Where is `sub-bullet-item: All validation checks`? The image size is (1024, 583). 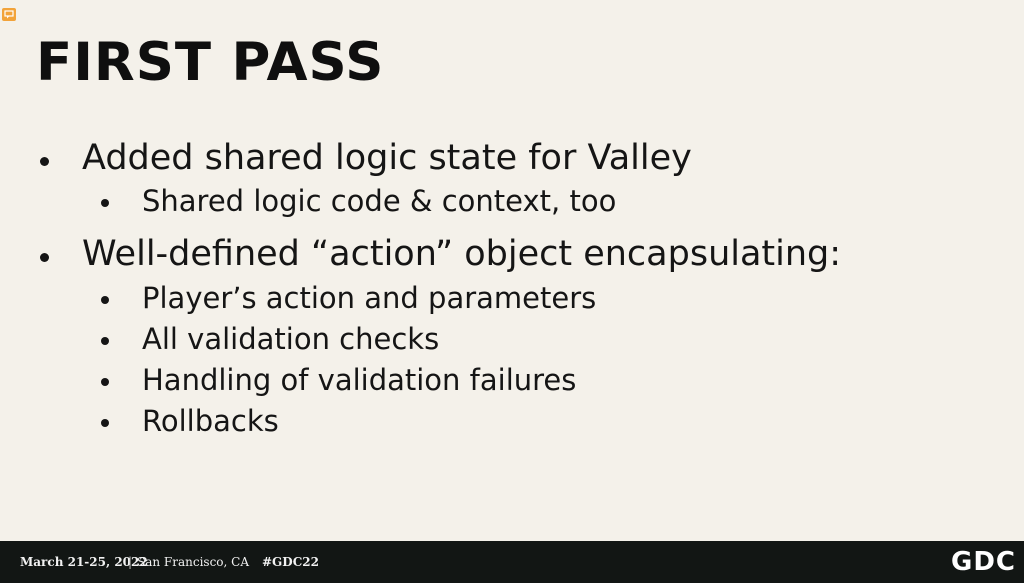
sub-bullet-item: All validation checks is located at coordinates (291, 339).